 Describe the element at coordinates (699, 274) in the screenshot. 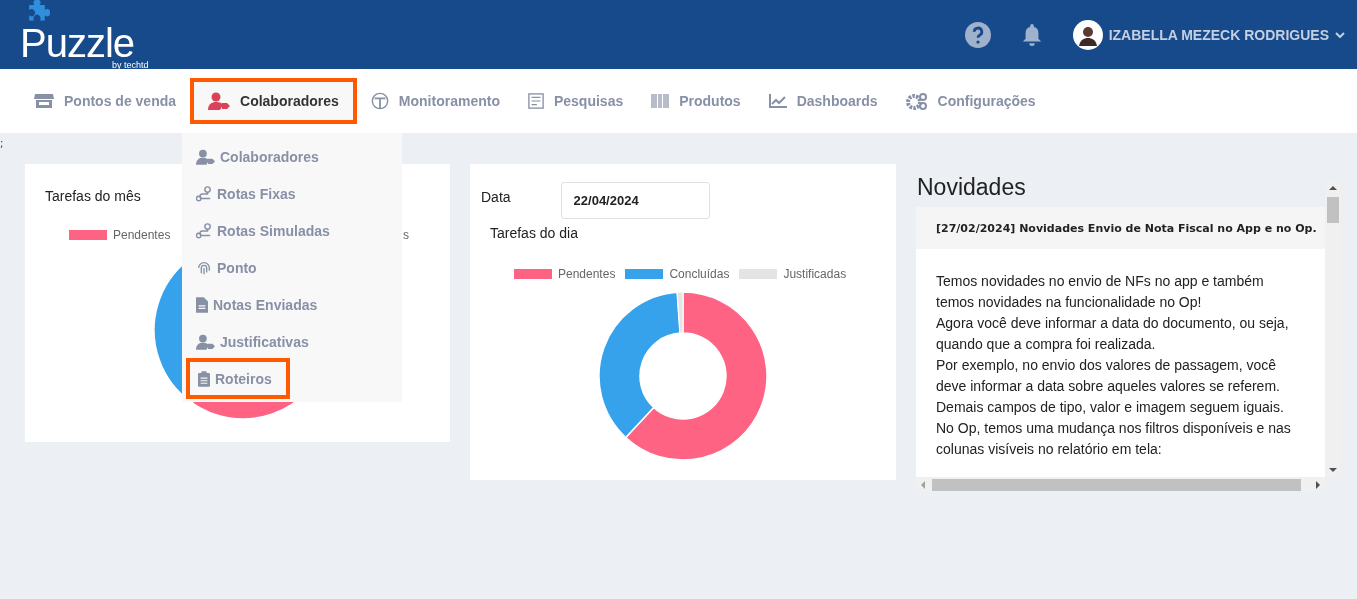

I see `legend-label: Concluídas` at that location.